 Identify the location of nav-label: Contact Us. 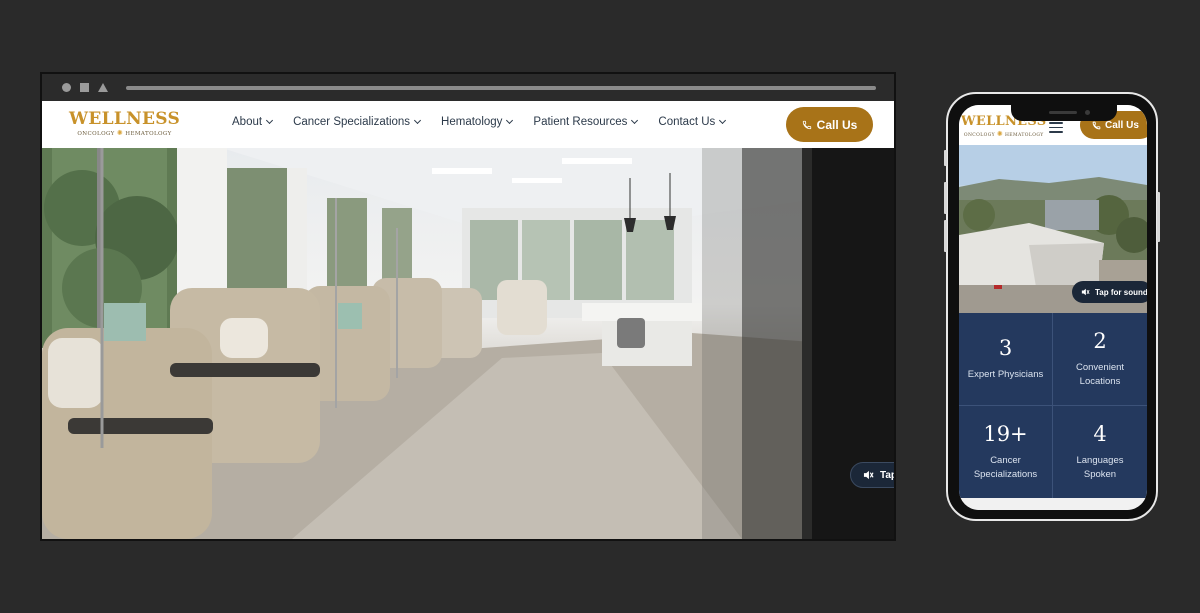
(687, 122).